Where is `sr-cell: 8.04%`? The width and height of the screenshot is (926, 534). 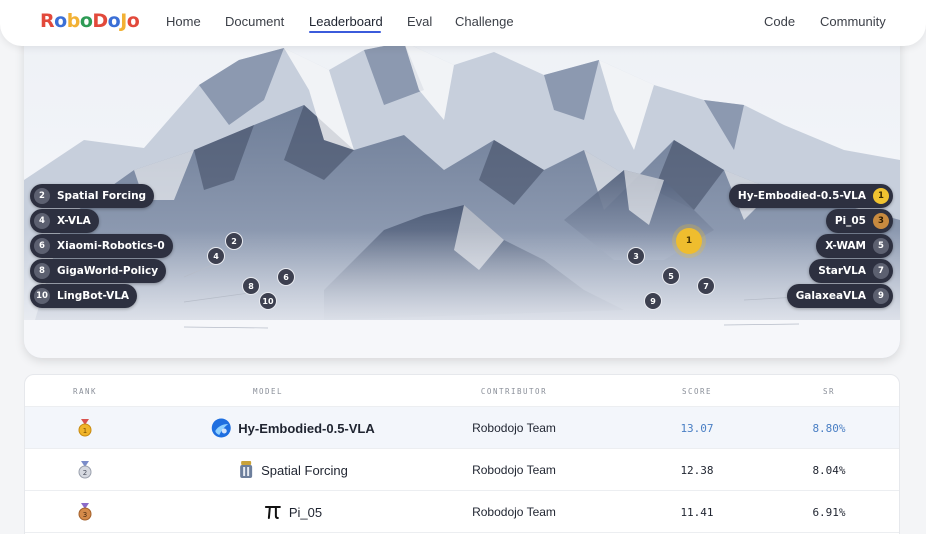
sr-cell: 8.04% is located at coordinates (828, 470).